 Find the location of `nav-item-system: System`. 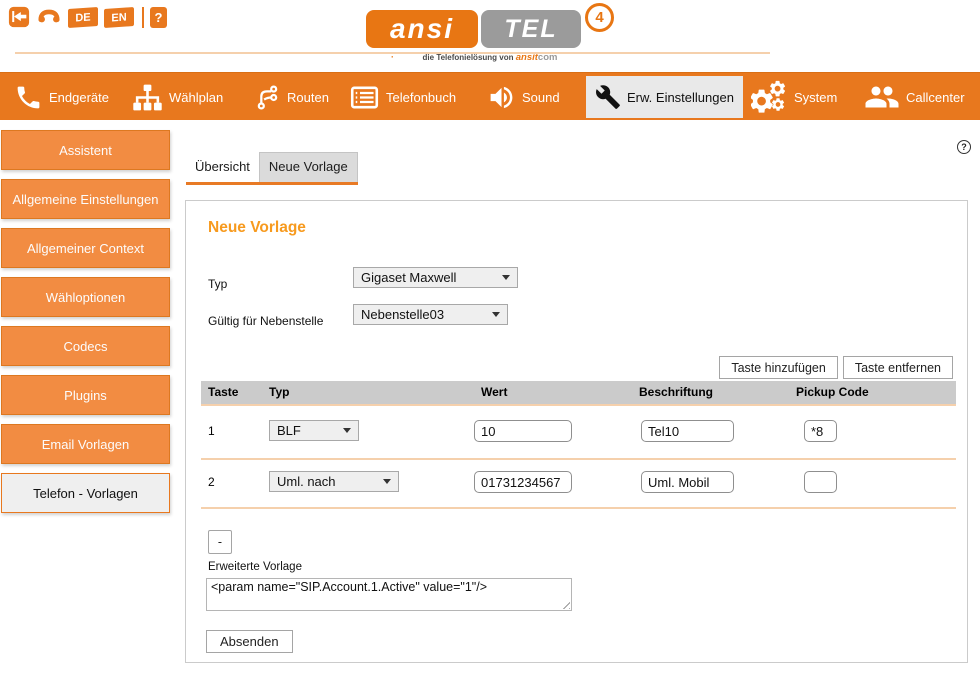

nav-item-system: System is located at coordinates (794, 97).